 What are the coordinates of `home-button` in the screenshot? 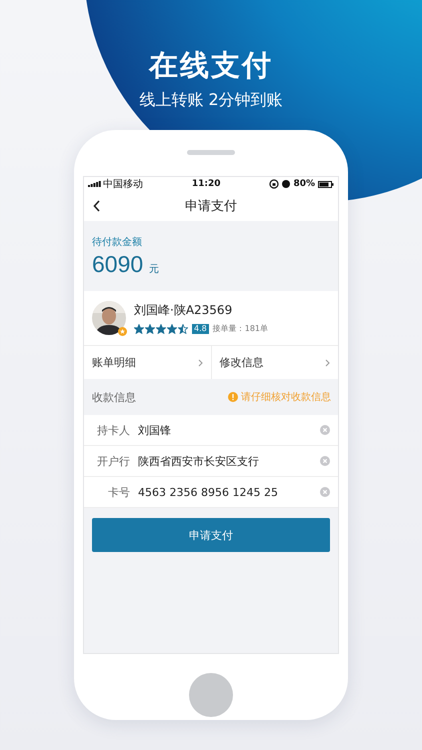 It's located at (211, 695).